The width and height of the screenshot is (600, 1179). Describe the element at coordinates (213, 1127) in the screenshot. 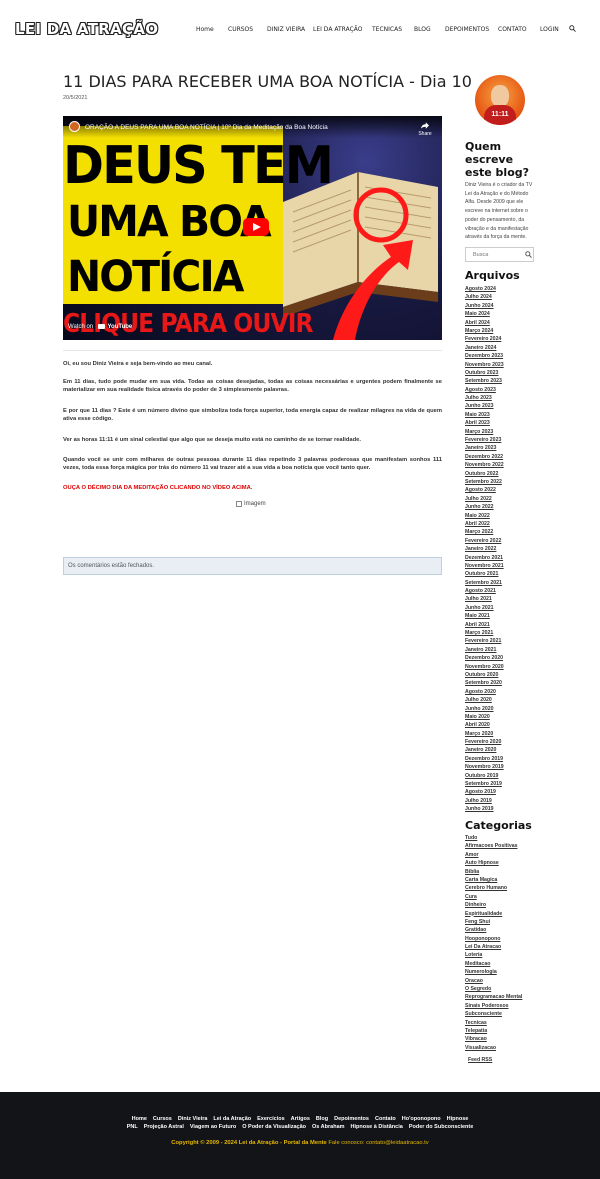

I see `footer-link: Viagem ao Futuro` at that location.